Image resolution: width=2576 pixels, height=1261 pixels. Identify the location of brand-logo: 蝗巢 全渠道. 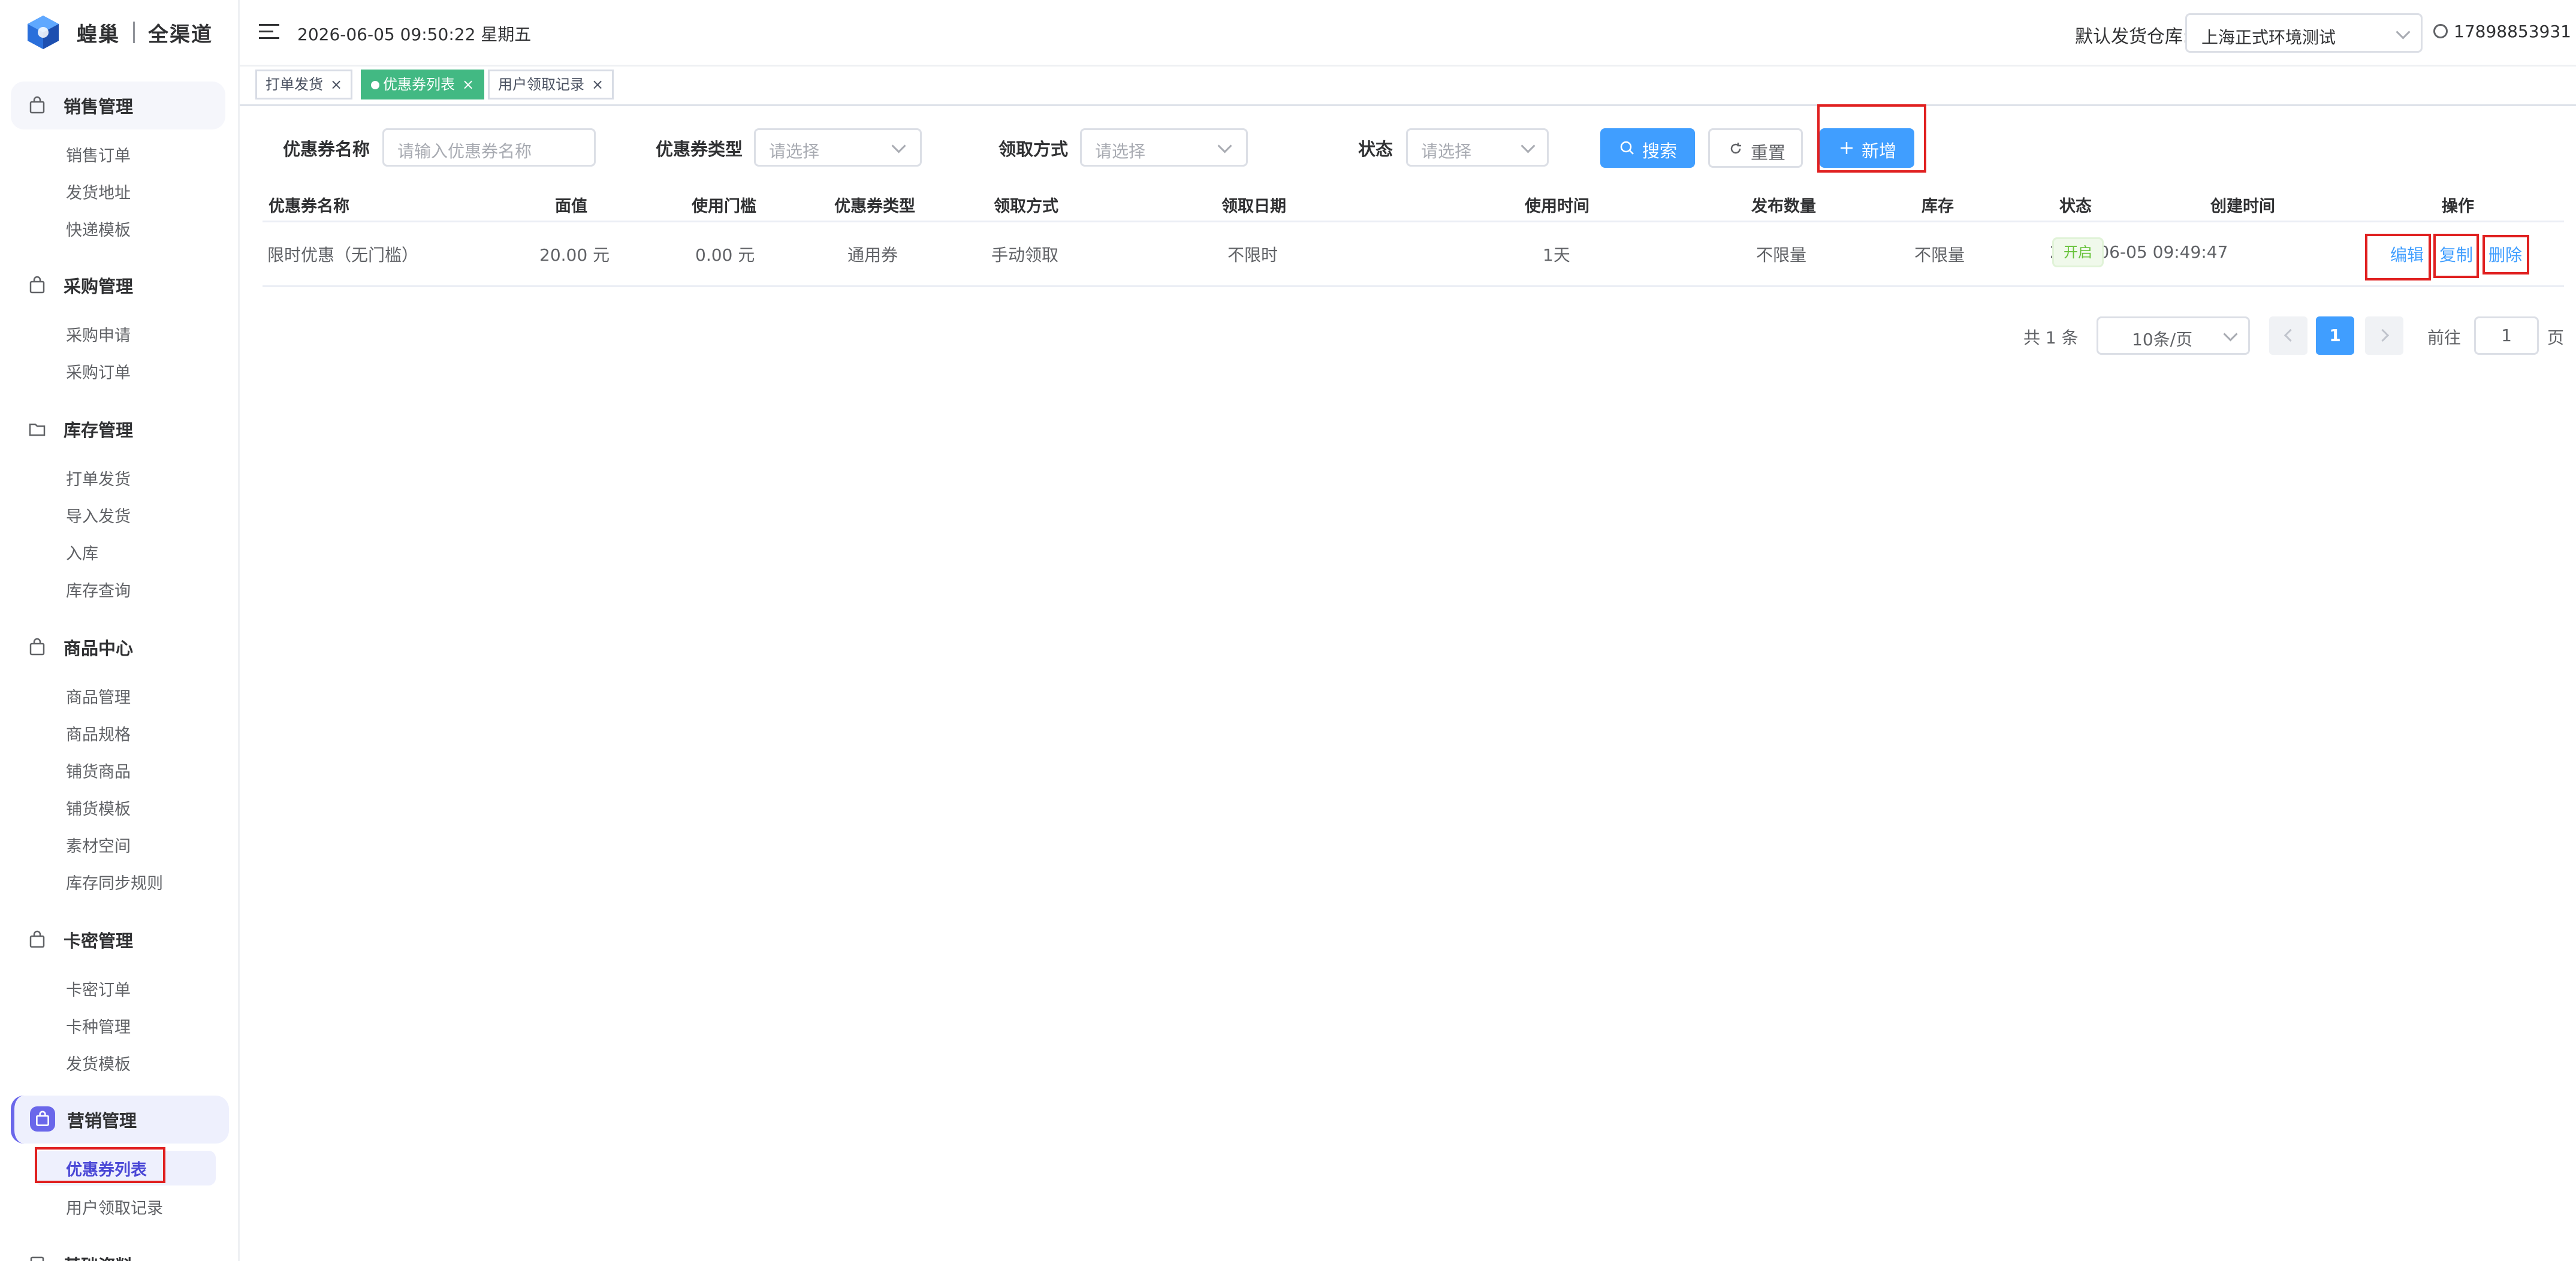
(119, 32).